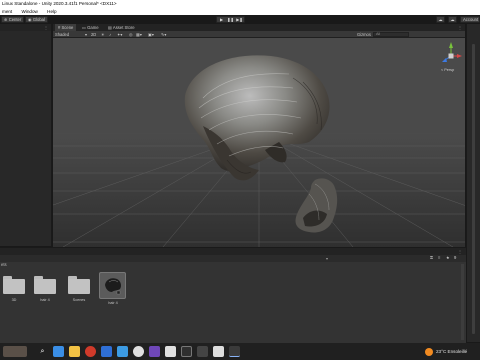  What do you see at coordinates (448, 257) in the screenshot?
I see `favorite-icon: ★` at bounding box center [448, 257].